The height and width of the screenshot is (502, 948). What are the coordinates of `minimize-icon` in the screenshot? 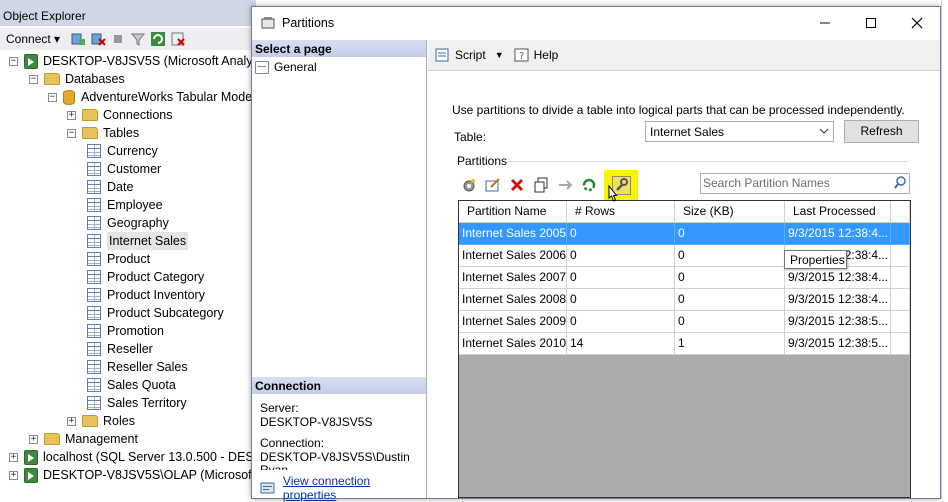 It's located at (825, 23).